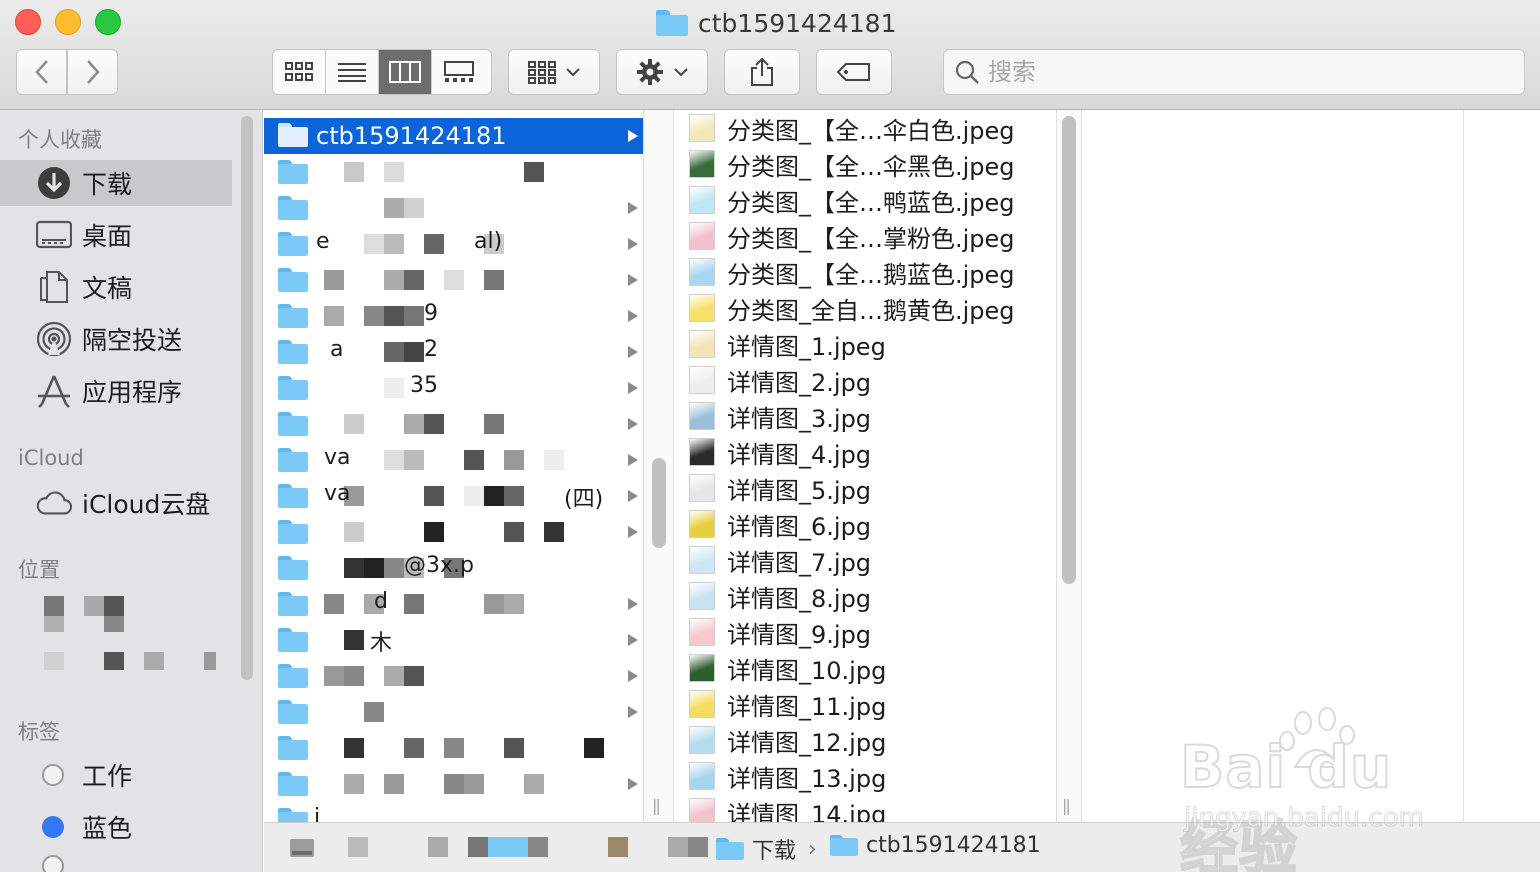  What do you see at coordinates (498, 848) in the screenshot?
I see `path-redacted-volume` at bounding box center [498, 848].